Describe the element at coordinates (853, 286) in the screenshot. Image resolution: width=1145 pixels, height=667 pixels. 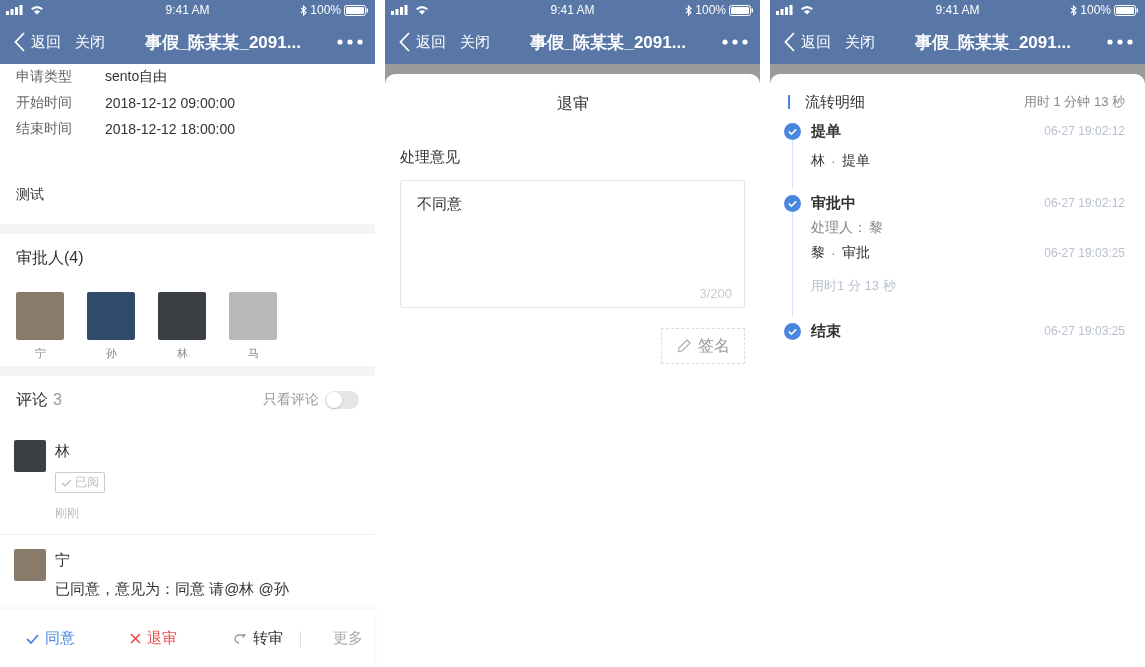
I see `step-duration: 用时1 分 13 秒` at that location.